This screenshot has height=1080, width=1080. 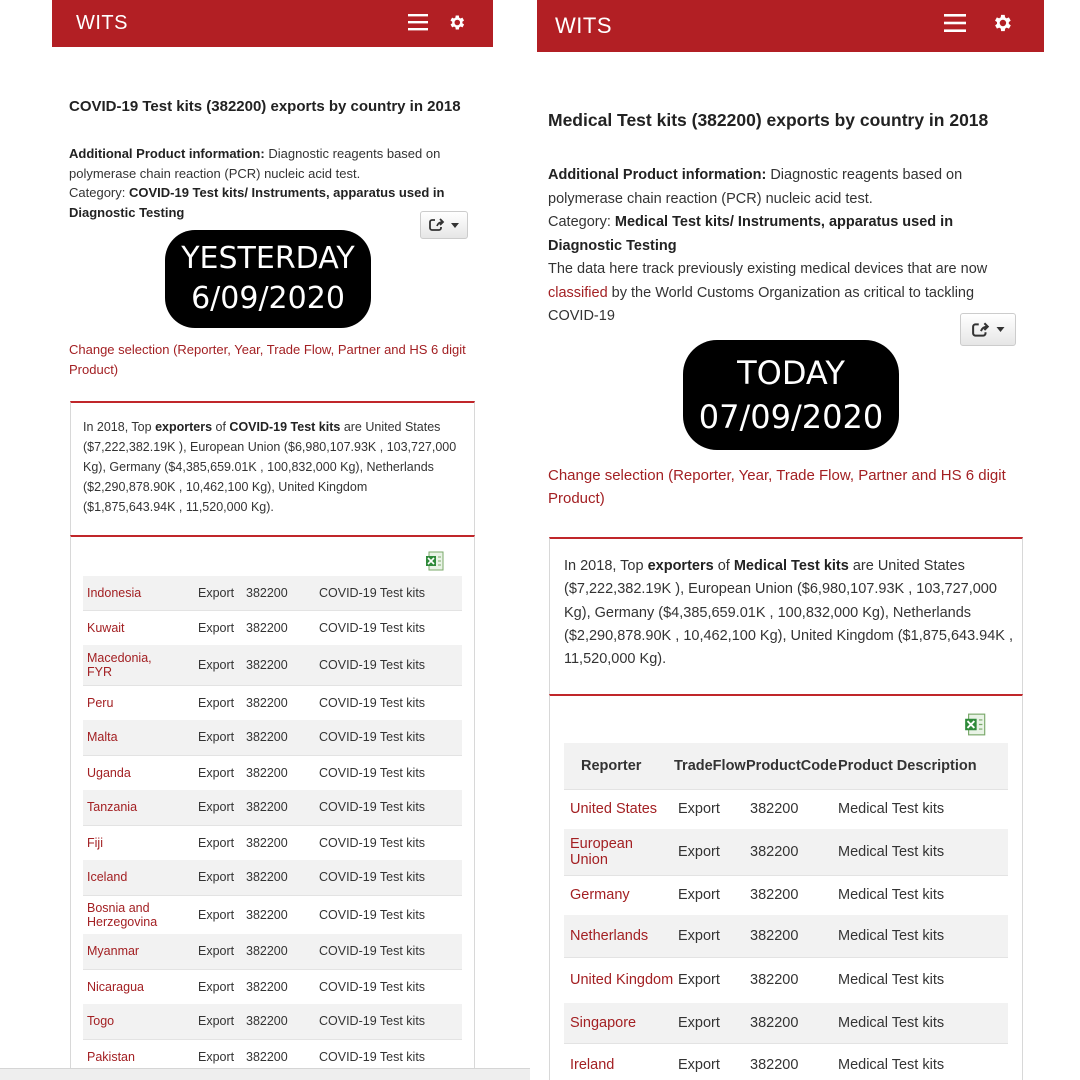 I want to click on table-row: Togo Export 382200 COVID-19 Test kits, so click(x=272, y=1021).